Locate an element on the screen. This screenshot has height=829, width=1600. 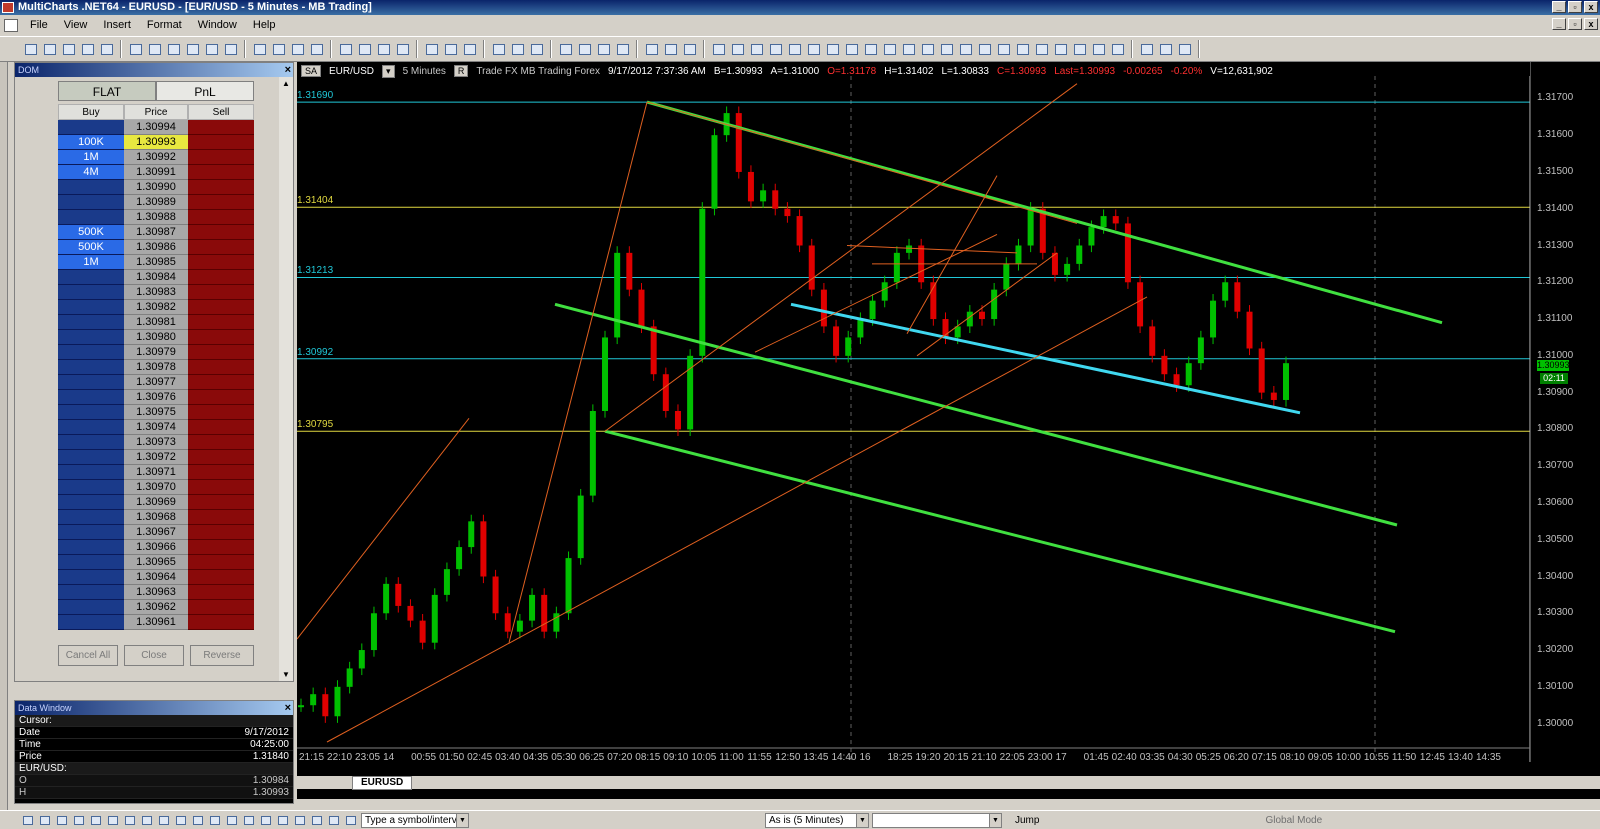
cursor-tool-icon is located at coordinates (402, 49).